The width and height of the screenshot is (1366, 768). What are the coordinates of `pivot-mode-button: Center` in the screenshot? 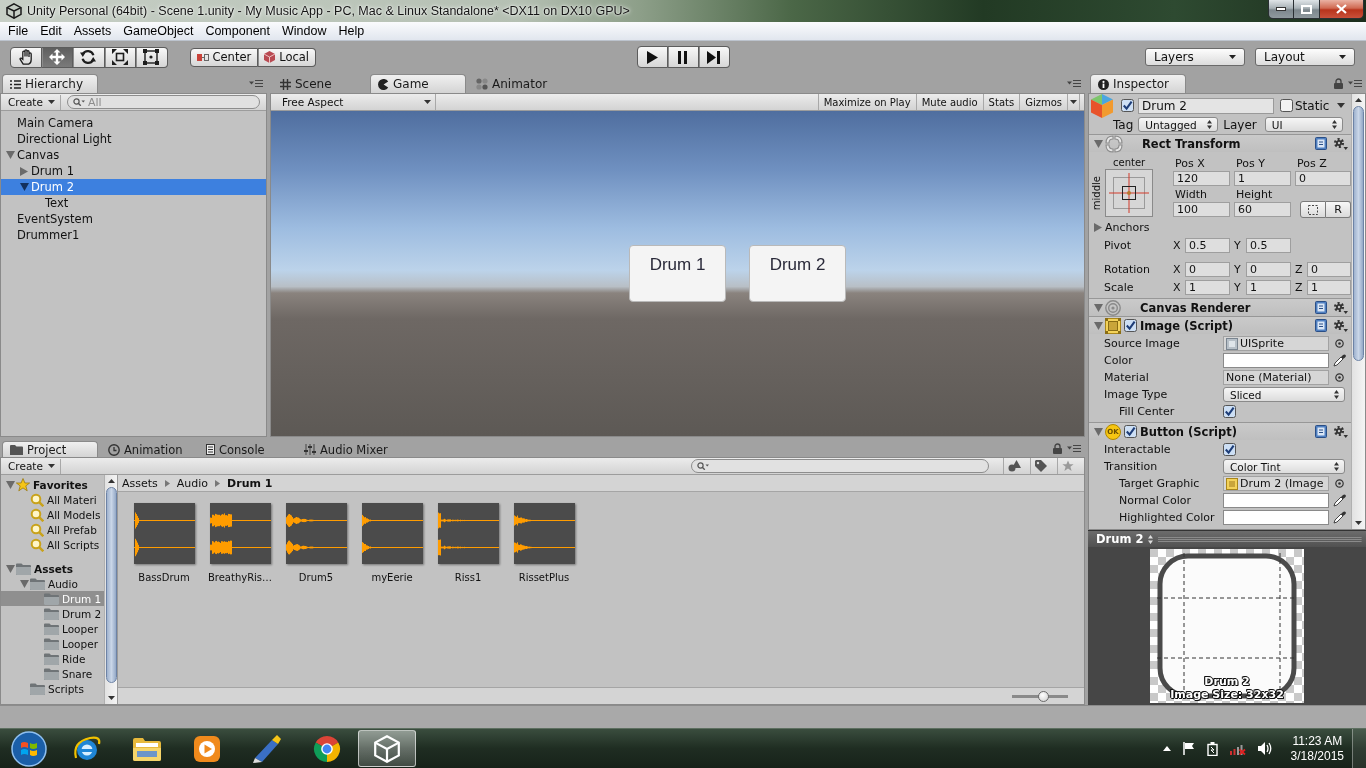 It's located at (224, 57).